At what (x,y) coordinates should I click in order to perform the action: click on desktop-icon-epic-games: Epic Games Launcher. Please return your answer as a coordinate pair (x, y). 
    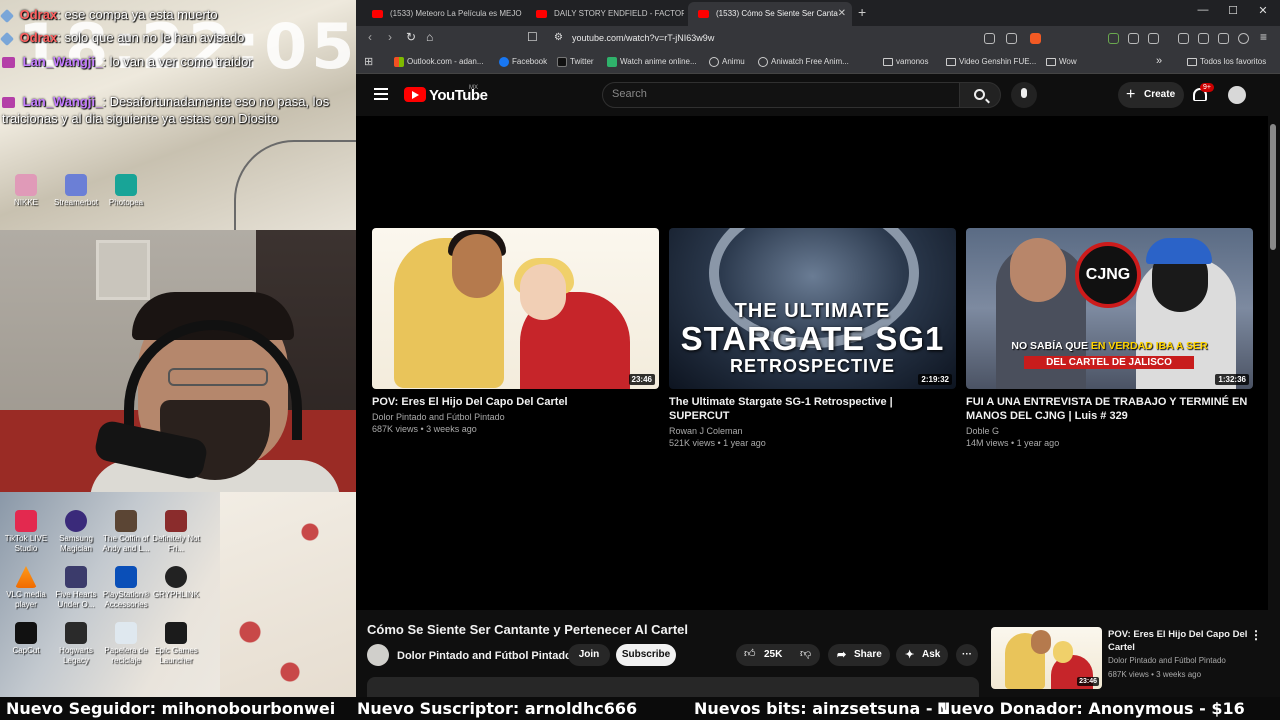
    Looking at the image, I should click on (176, 644).